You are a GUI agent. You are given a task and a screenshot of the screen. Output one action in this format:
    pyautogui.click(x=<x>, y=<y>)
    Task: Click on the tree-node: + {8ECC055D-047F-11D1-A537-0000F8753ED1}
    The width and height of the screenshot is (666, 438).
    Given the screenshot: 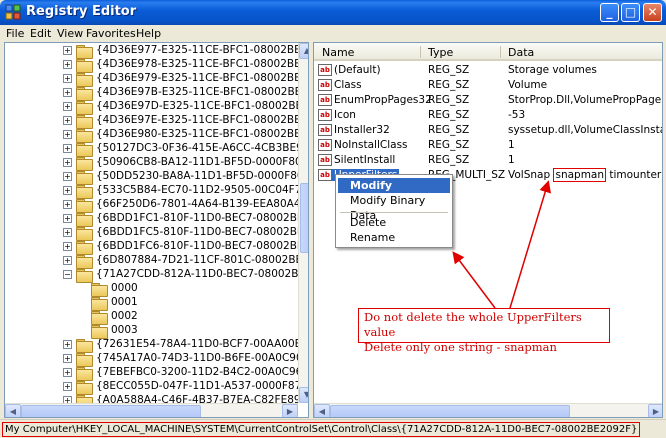 What is the action you would take?
    pyautogui.click(x=156, y=387)
    